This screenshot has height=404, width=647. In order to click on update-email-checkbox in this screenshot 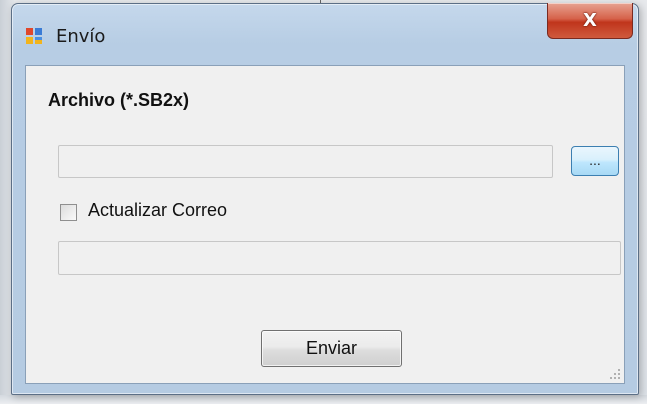, I will do `click(68, 212)`.